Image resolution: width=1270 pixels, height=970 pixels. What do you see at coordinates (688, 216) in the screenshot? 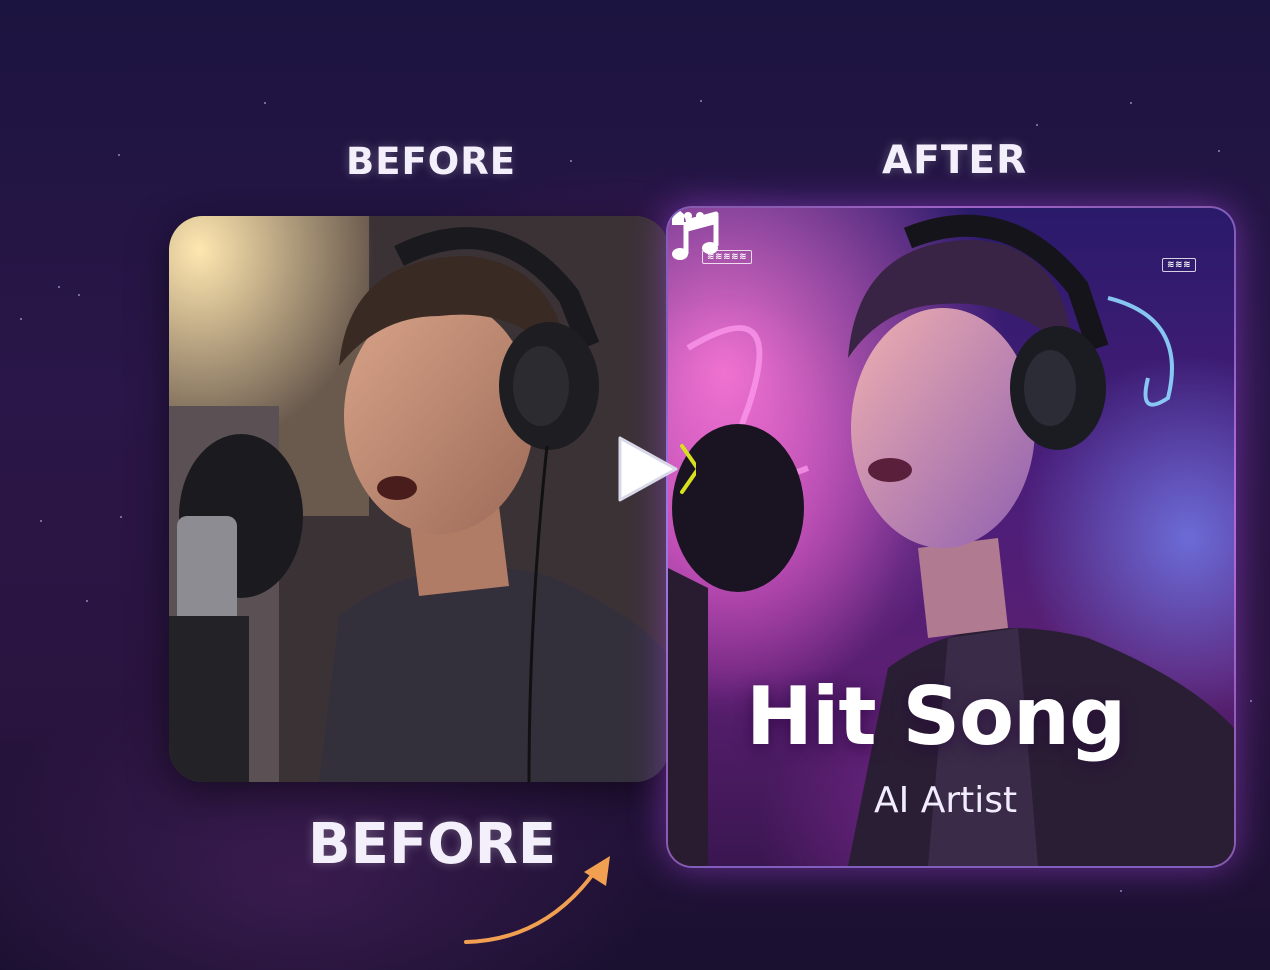
I see `more-options-icon` at bounding box center [688, 216].